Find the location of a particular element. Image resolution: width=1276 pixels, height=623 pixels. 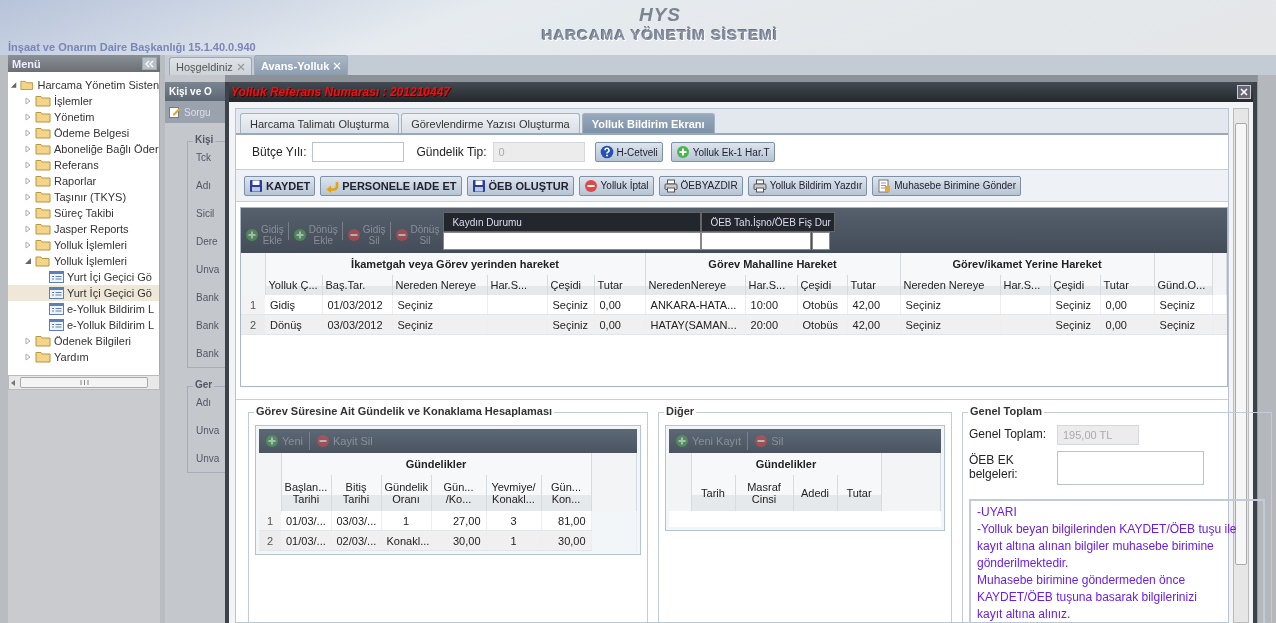

tree-item: Harcama Yönetim Sisten is located at coordinates (83, 85).